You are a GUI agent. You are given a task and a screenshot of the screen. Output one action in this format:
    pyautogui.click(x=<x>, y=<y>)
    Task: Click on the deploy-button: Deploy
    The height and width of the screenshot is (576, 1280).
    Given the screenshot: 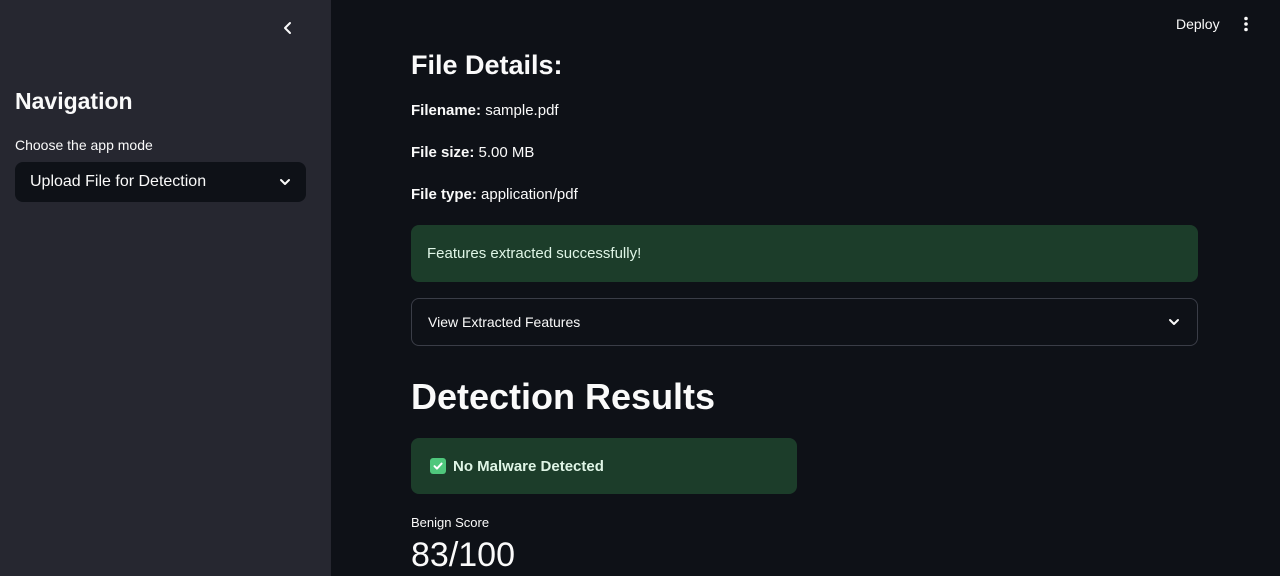 What is the action you would take?
    pyautogui.click(x=1198, y=24)
    